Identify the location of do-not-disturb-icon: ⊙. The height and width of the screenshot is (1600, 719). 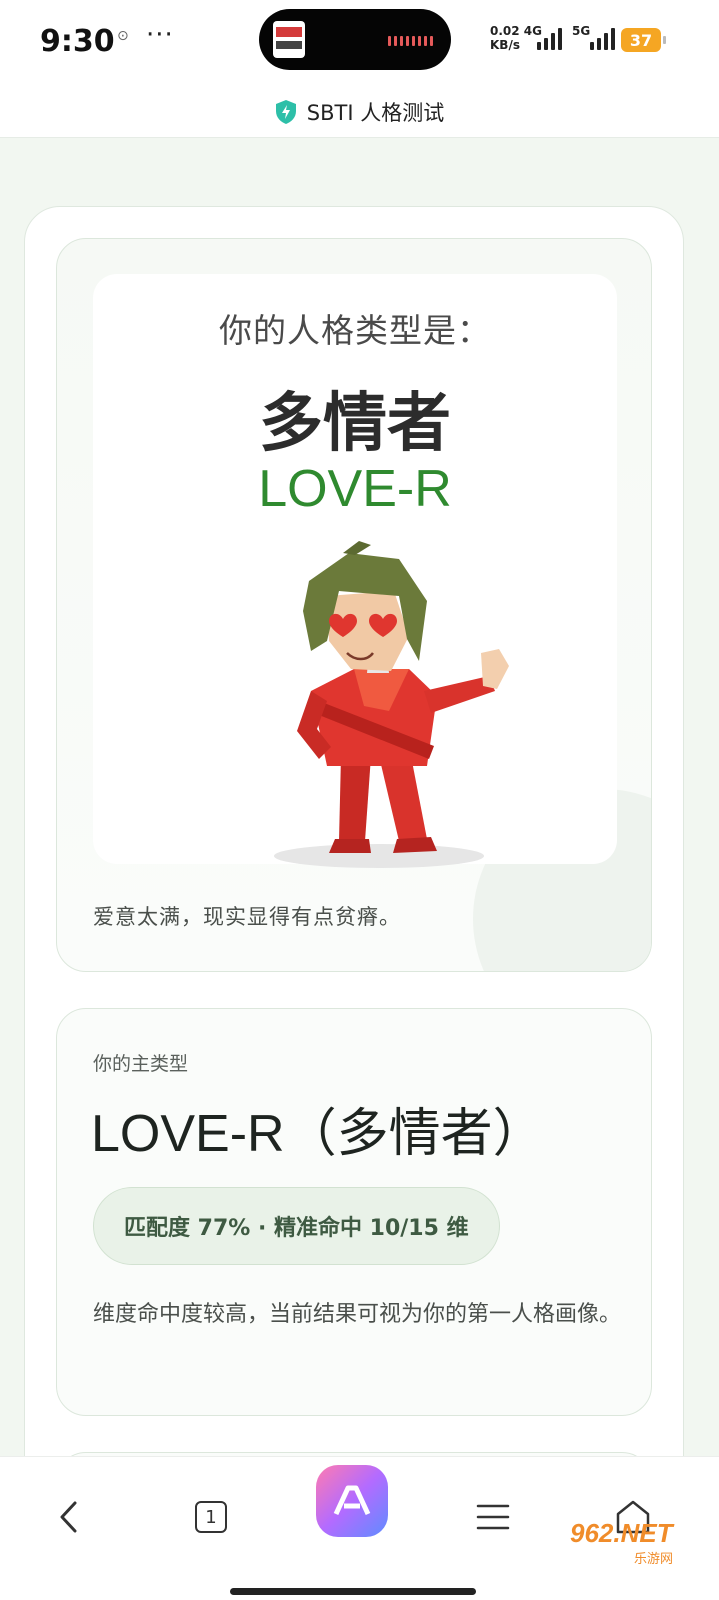
(123, 36).